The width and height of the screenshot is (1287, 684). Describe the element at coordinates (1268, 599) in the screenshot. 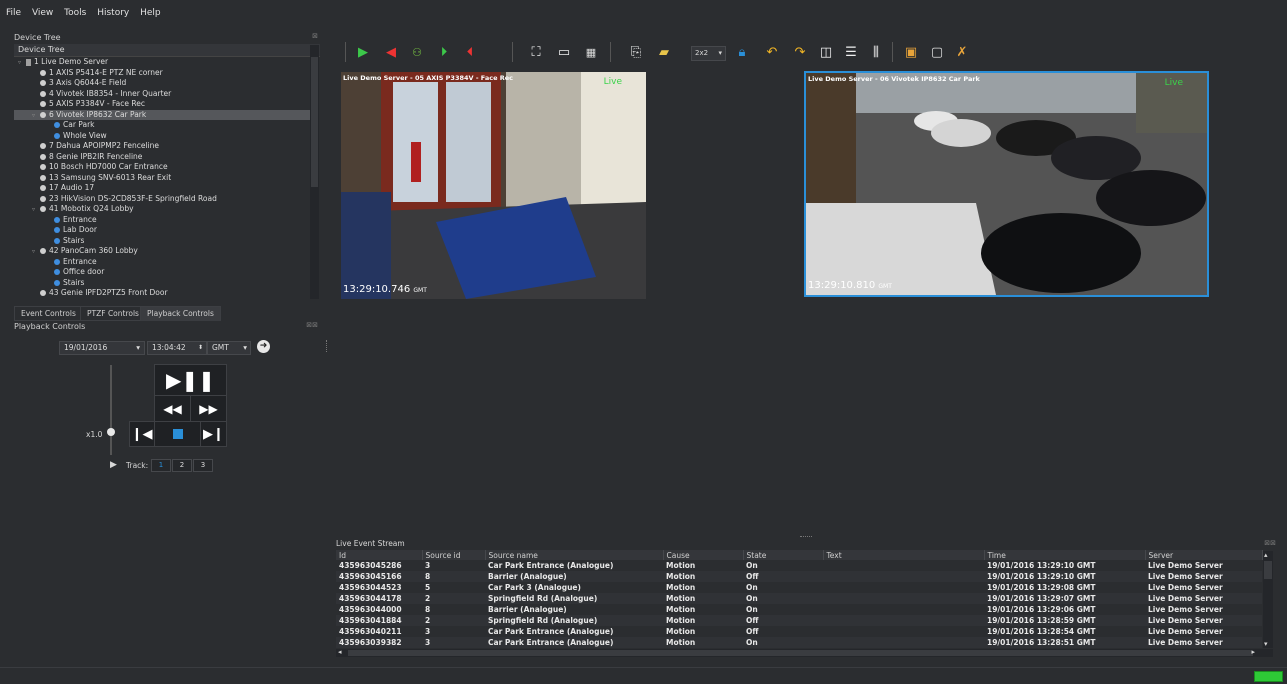

I see `event-stream-vscrollbar: ▴ ▾` at that location.